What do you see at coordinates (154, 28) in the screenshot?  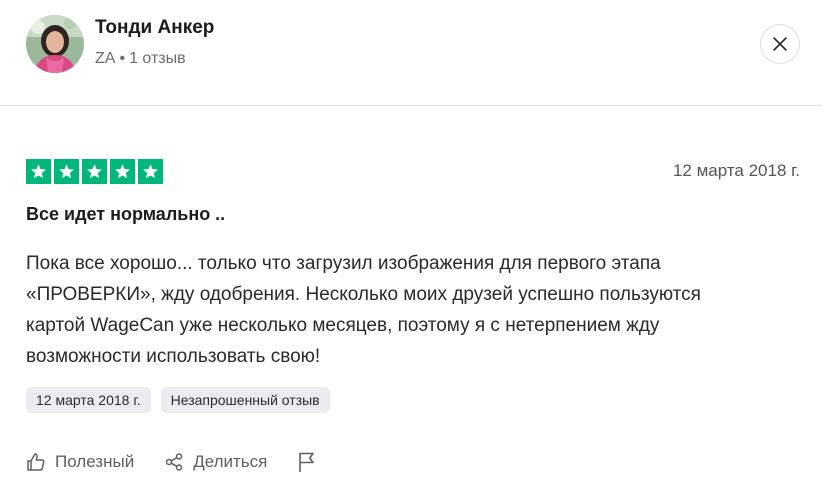 I see `reviewer-name: Тонди Анкер` at bounding box center [154, 28].